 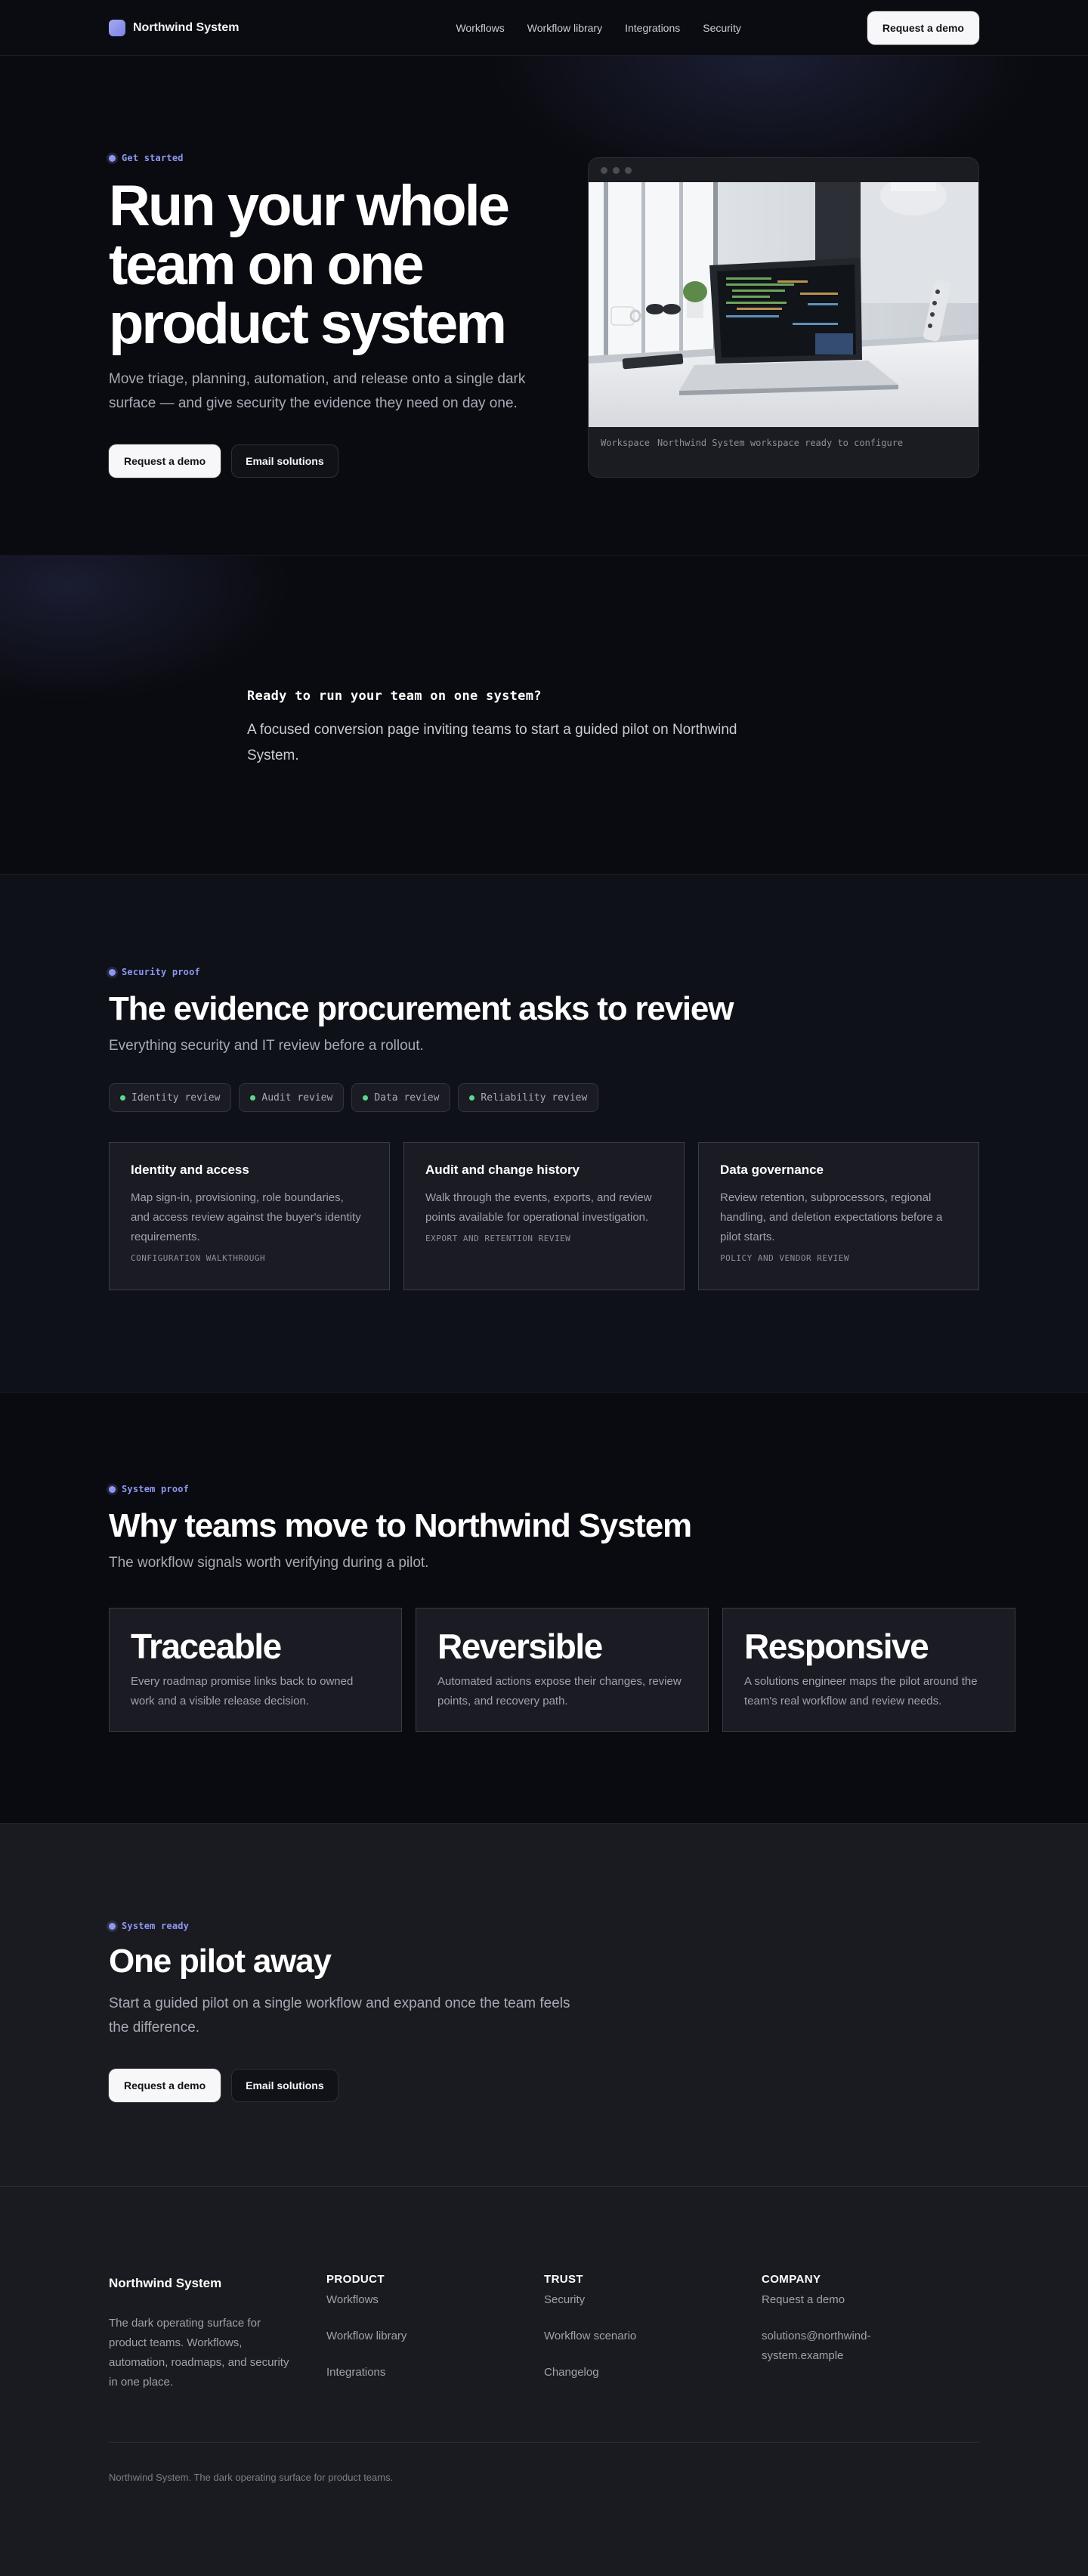 What do you see at coordinates (117, 28) in the screenshot?
I see `brand-logo-icon` at bounding box center [117, 28].